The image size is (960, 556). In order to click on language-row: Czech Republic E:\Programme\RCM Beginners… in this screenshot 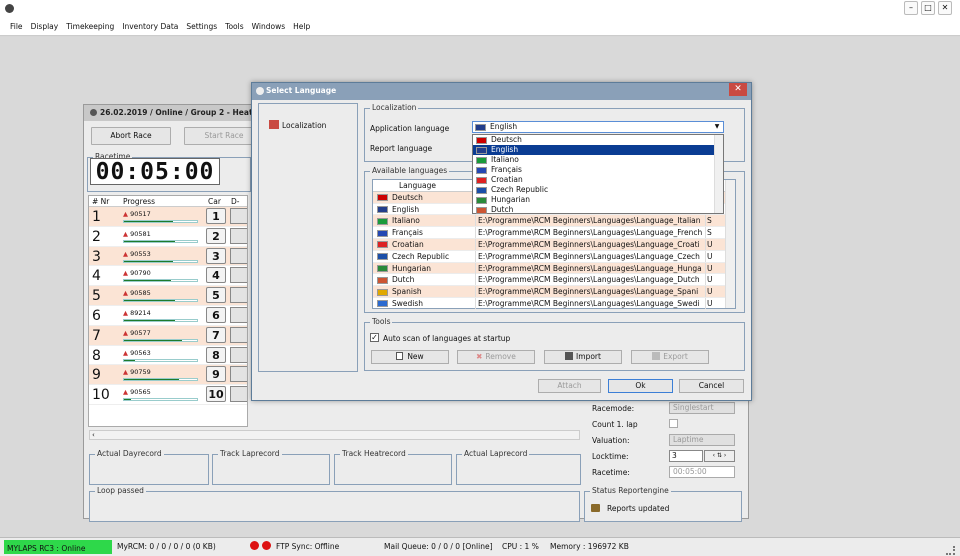, I will do `click(554, 256)`.